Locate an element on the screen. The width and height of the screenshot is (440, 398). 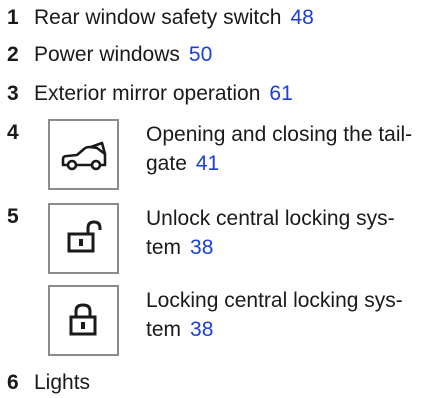
car-tailgate-icon is located at coordinates (84, 156).